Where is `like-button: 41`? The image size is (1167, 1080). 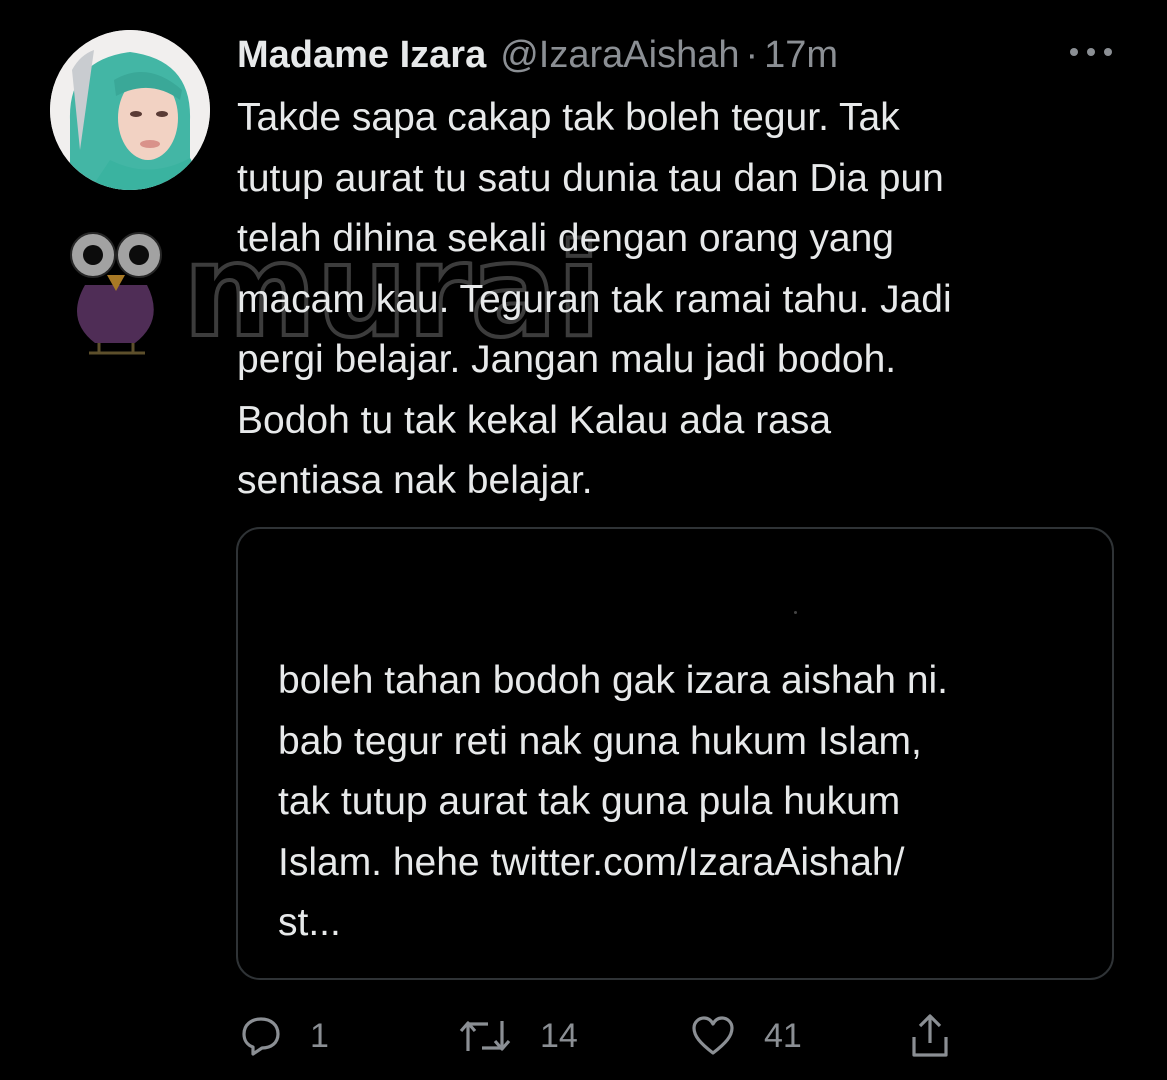 like-button: 41 is located at coordinates (746, 1036).